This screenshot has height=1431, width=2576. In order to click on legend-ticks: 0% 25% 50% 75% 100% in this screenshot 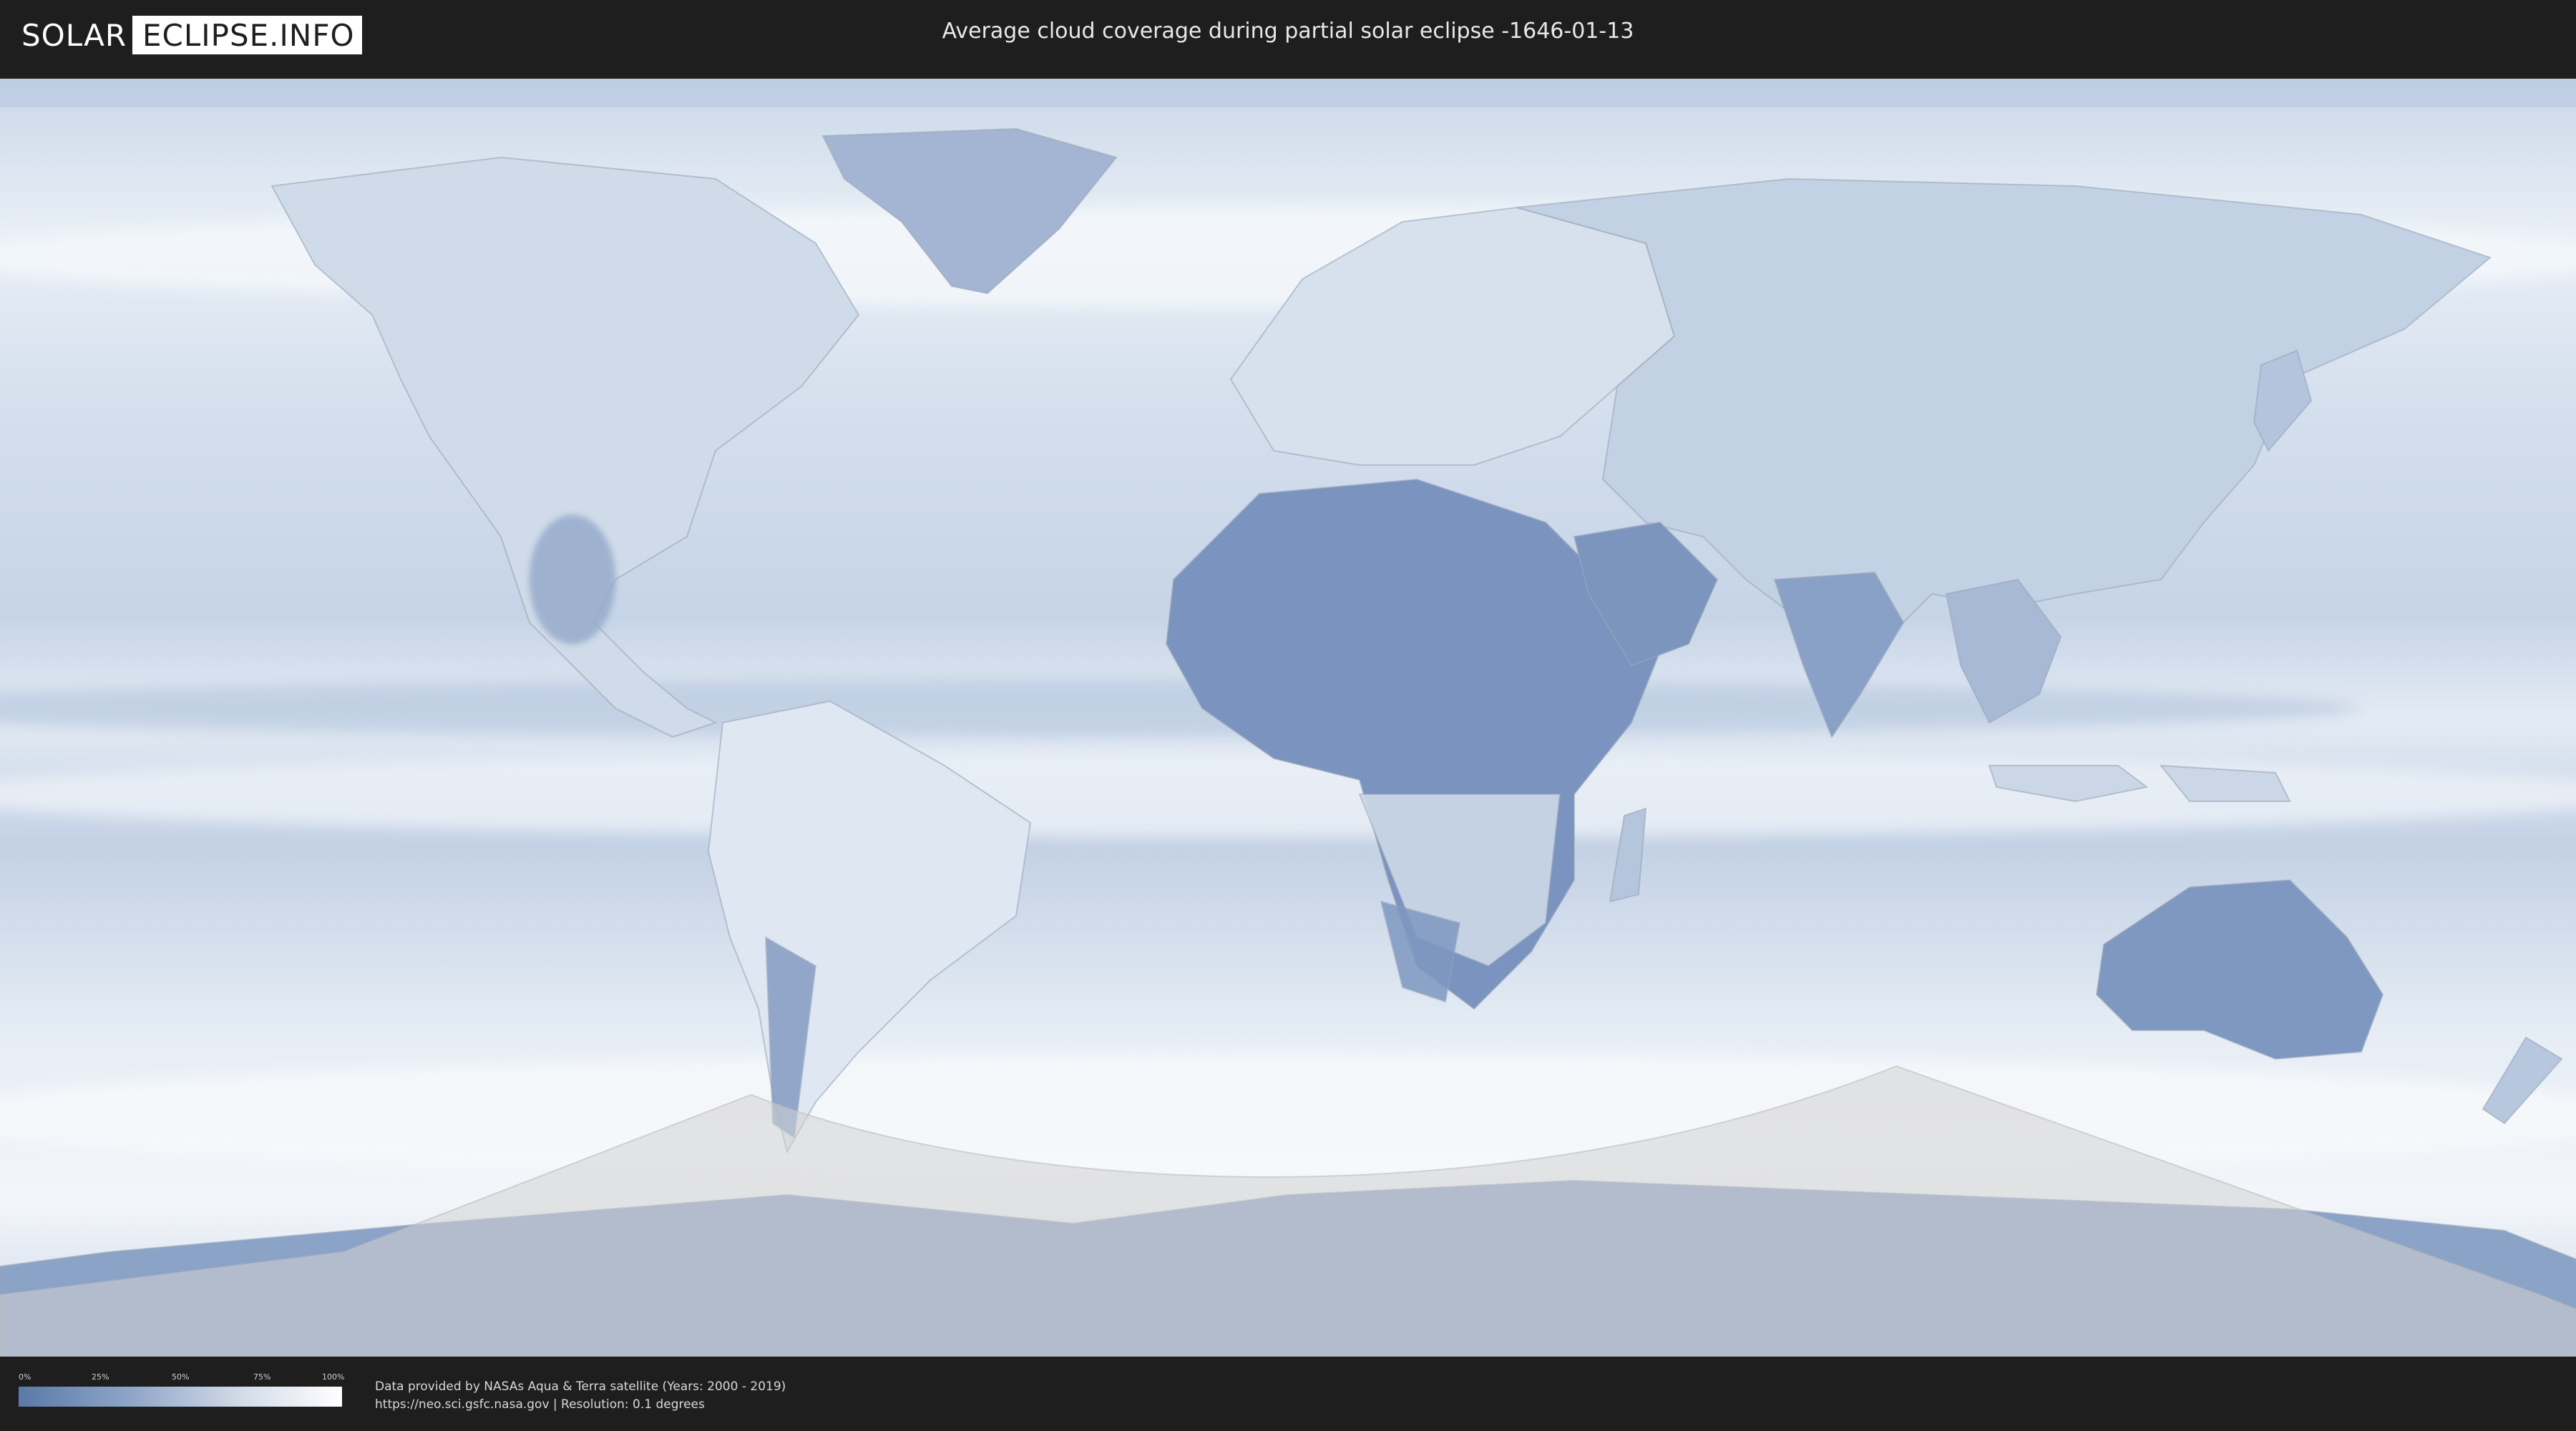, I will do `click(182, 1378)`.